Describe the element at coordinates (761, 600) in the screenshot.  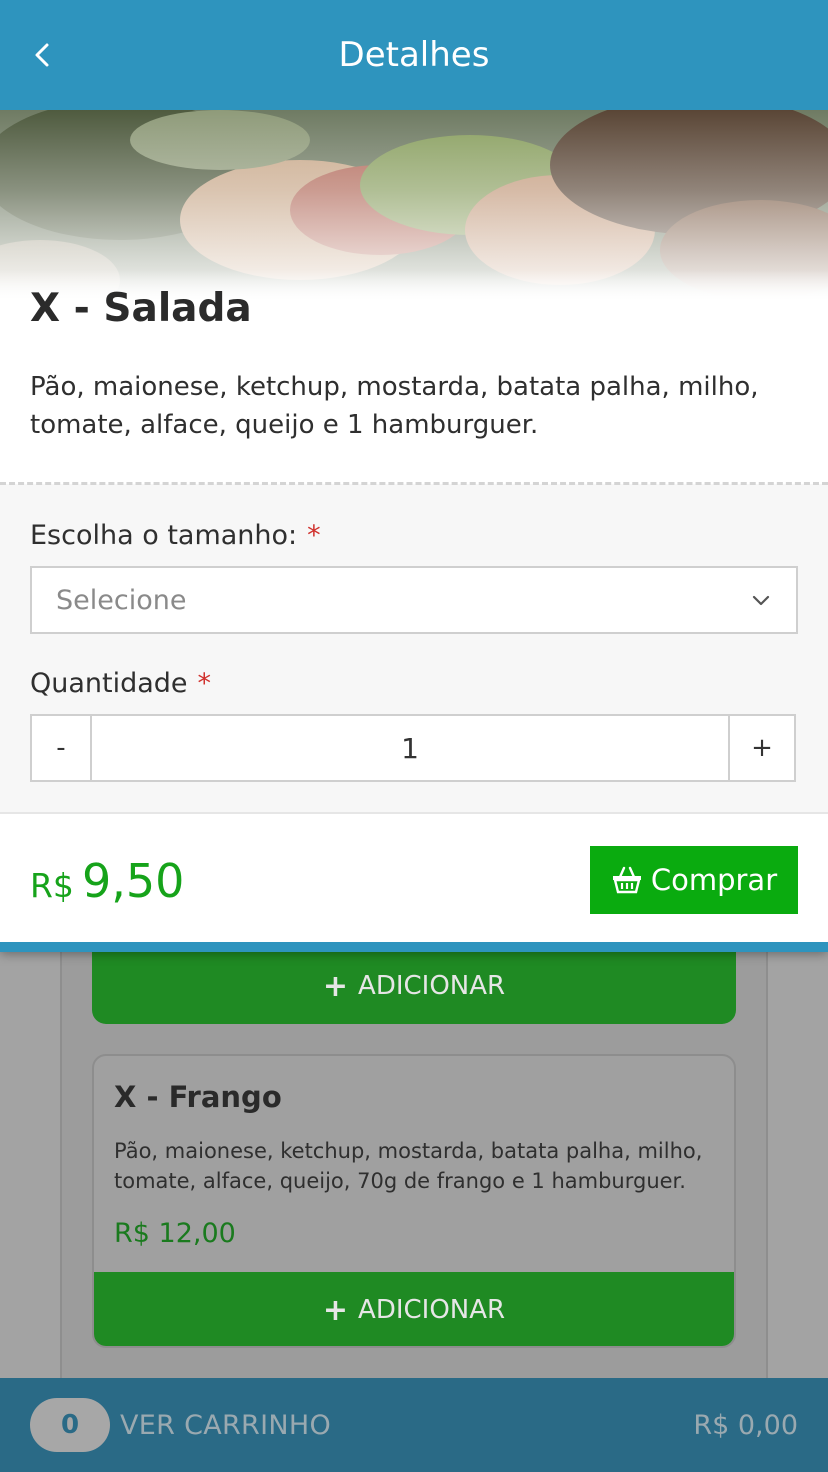
I see `chevron-down-icon` at that location.